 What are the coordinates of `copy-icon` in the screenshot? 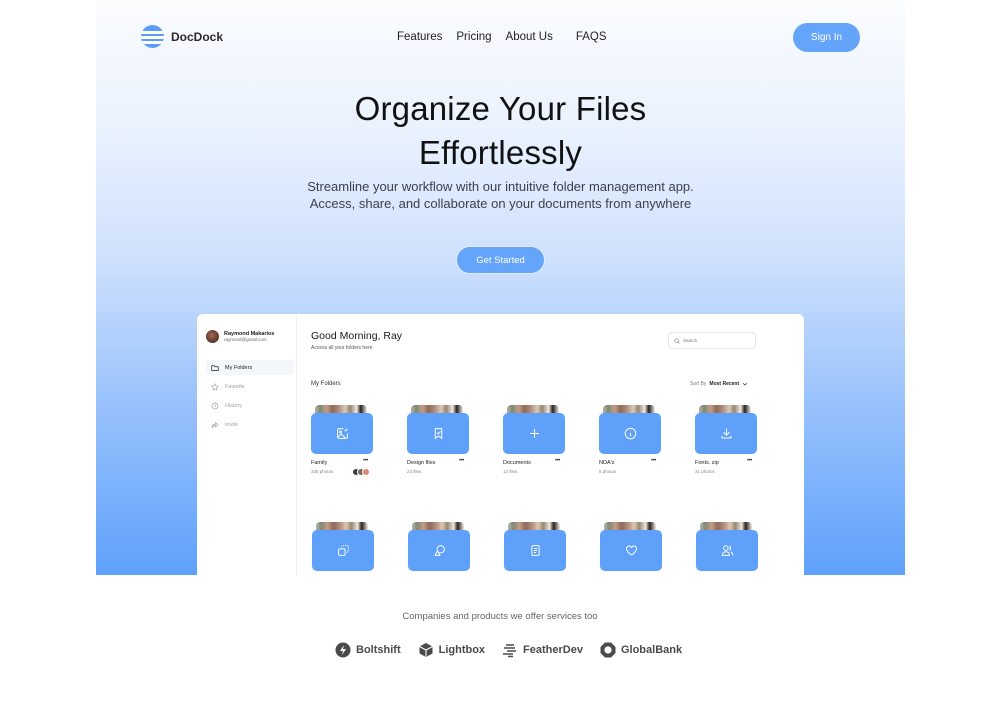 It's located at (343, 550).